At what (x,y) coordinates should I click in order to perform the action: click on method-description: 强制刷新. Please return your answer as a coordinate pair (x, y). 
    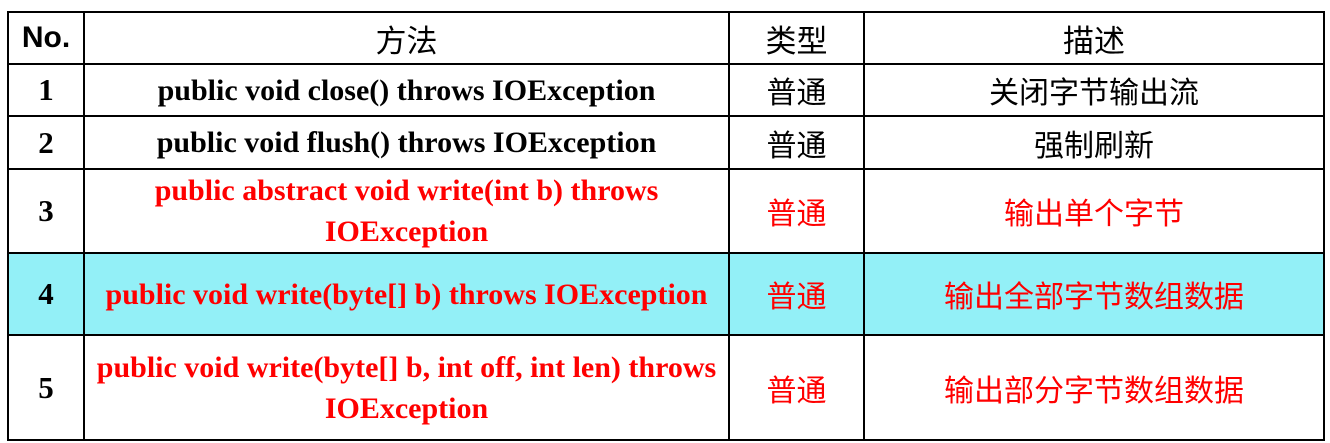
    Looking at the image, I should click on (1094, 142).